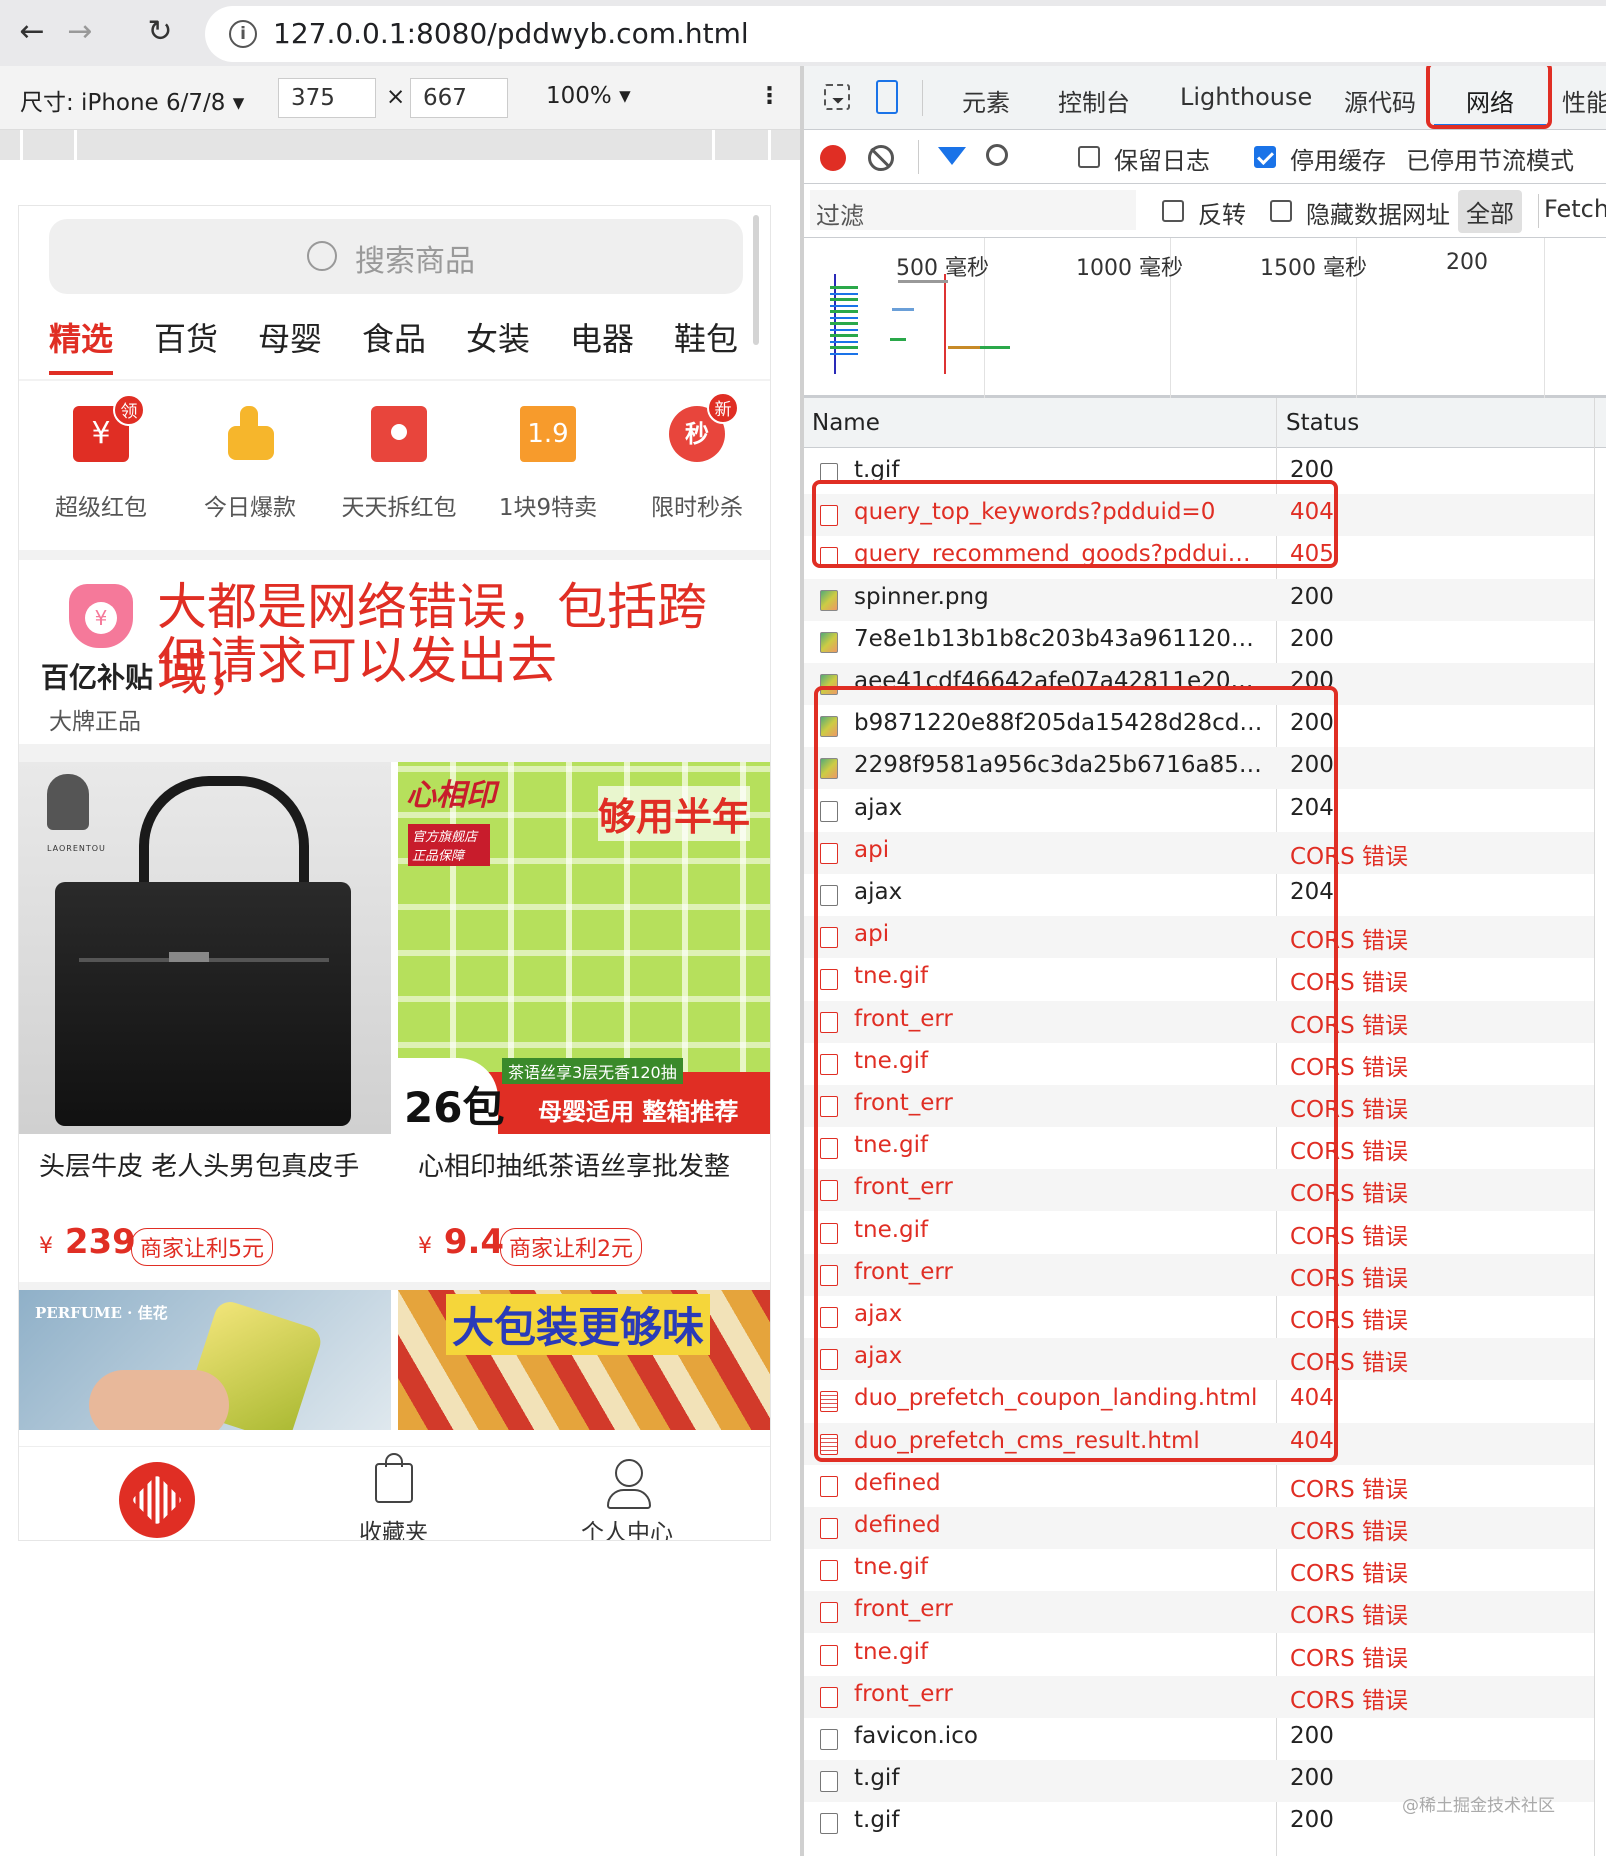 Image resolution: width=1606 pixels, height=1856 pixels. I want to click on image-file-icon, so click(829, 600).